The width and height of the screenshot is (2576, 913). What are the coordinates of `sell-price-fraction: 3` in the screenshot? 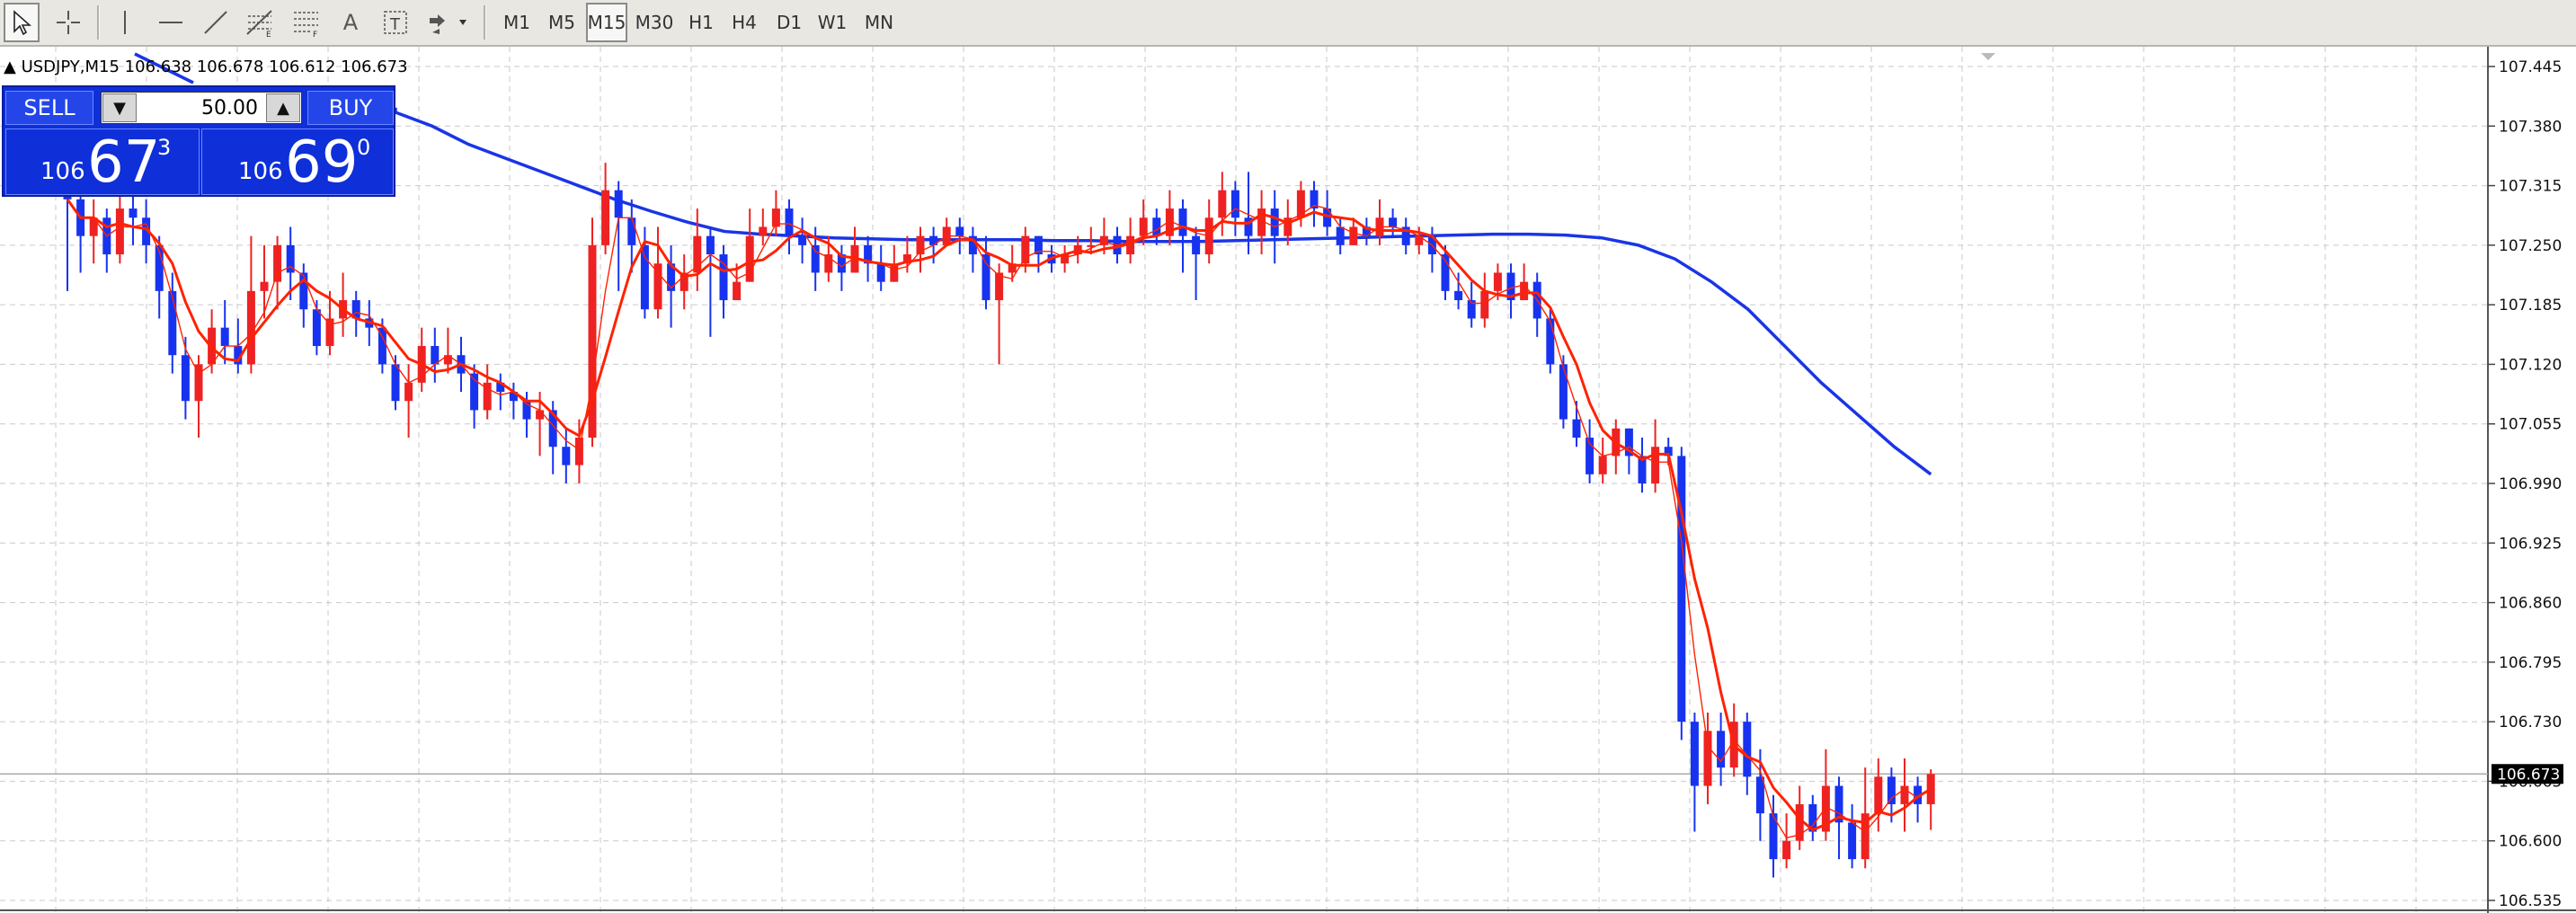 It's located at (164, 147).